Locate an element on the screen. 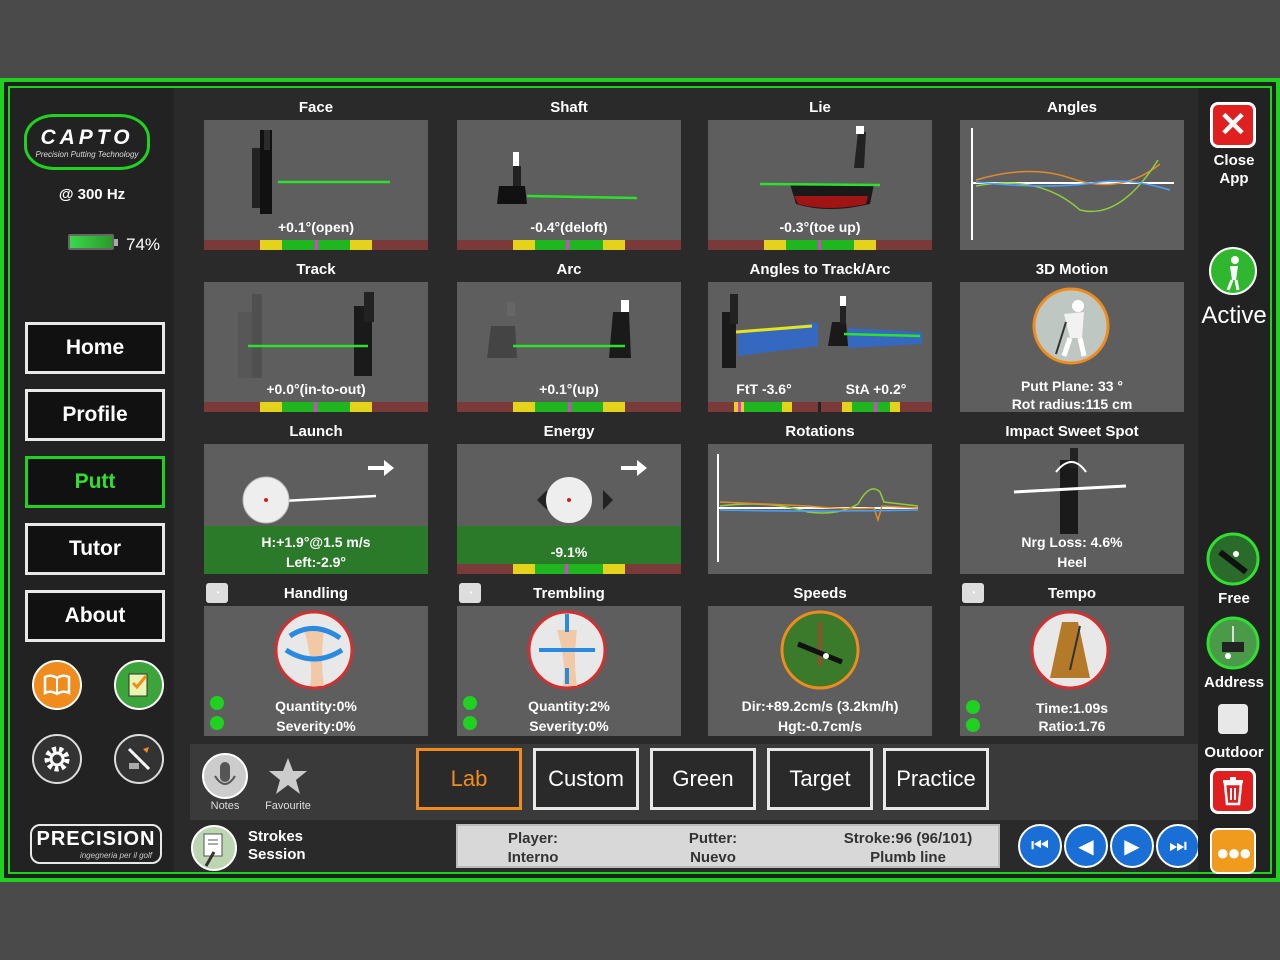 This screenshot has height=960, width=1280. logo-title: CAPTO is located at coordinates (87, 137).